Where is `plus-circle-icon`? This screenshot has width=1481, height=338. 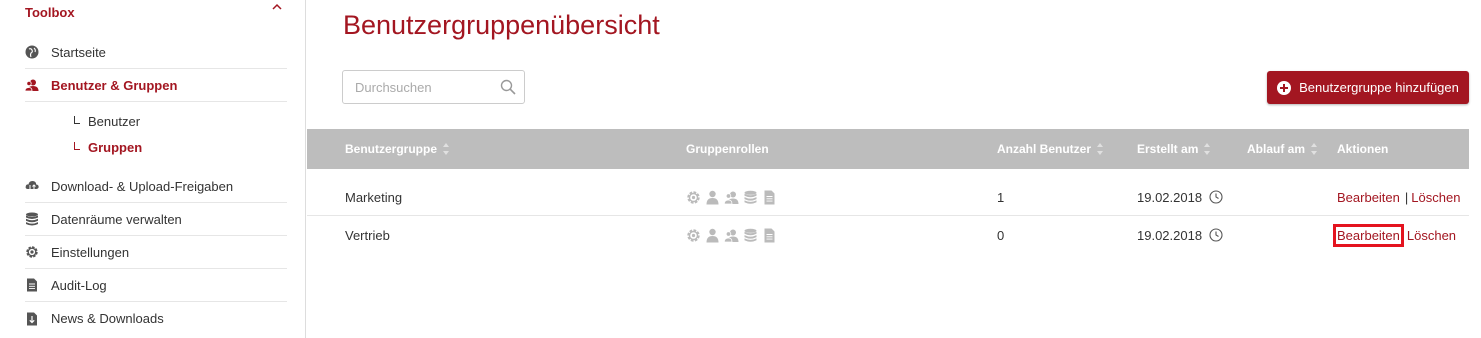 plus-circle-icon is located at coordinates (1284, 87).